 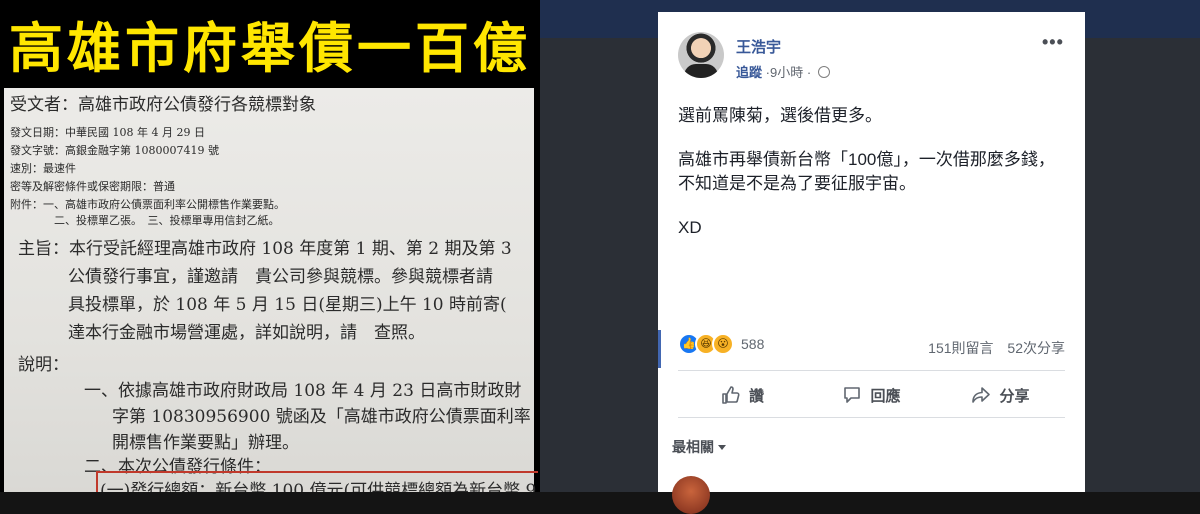 I want to click on follow-link: 追蹤, so click(x=749, y=72).